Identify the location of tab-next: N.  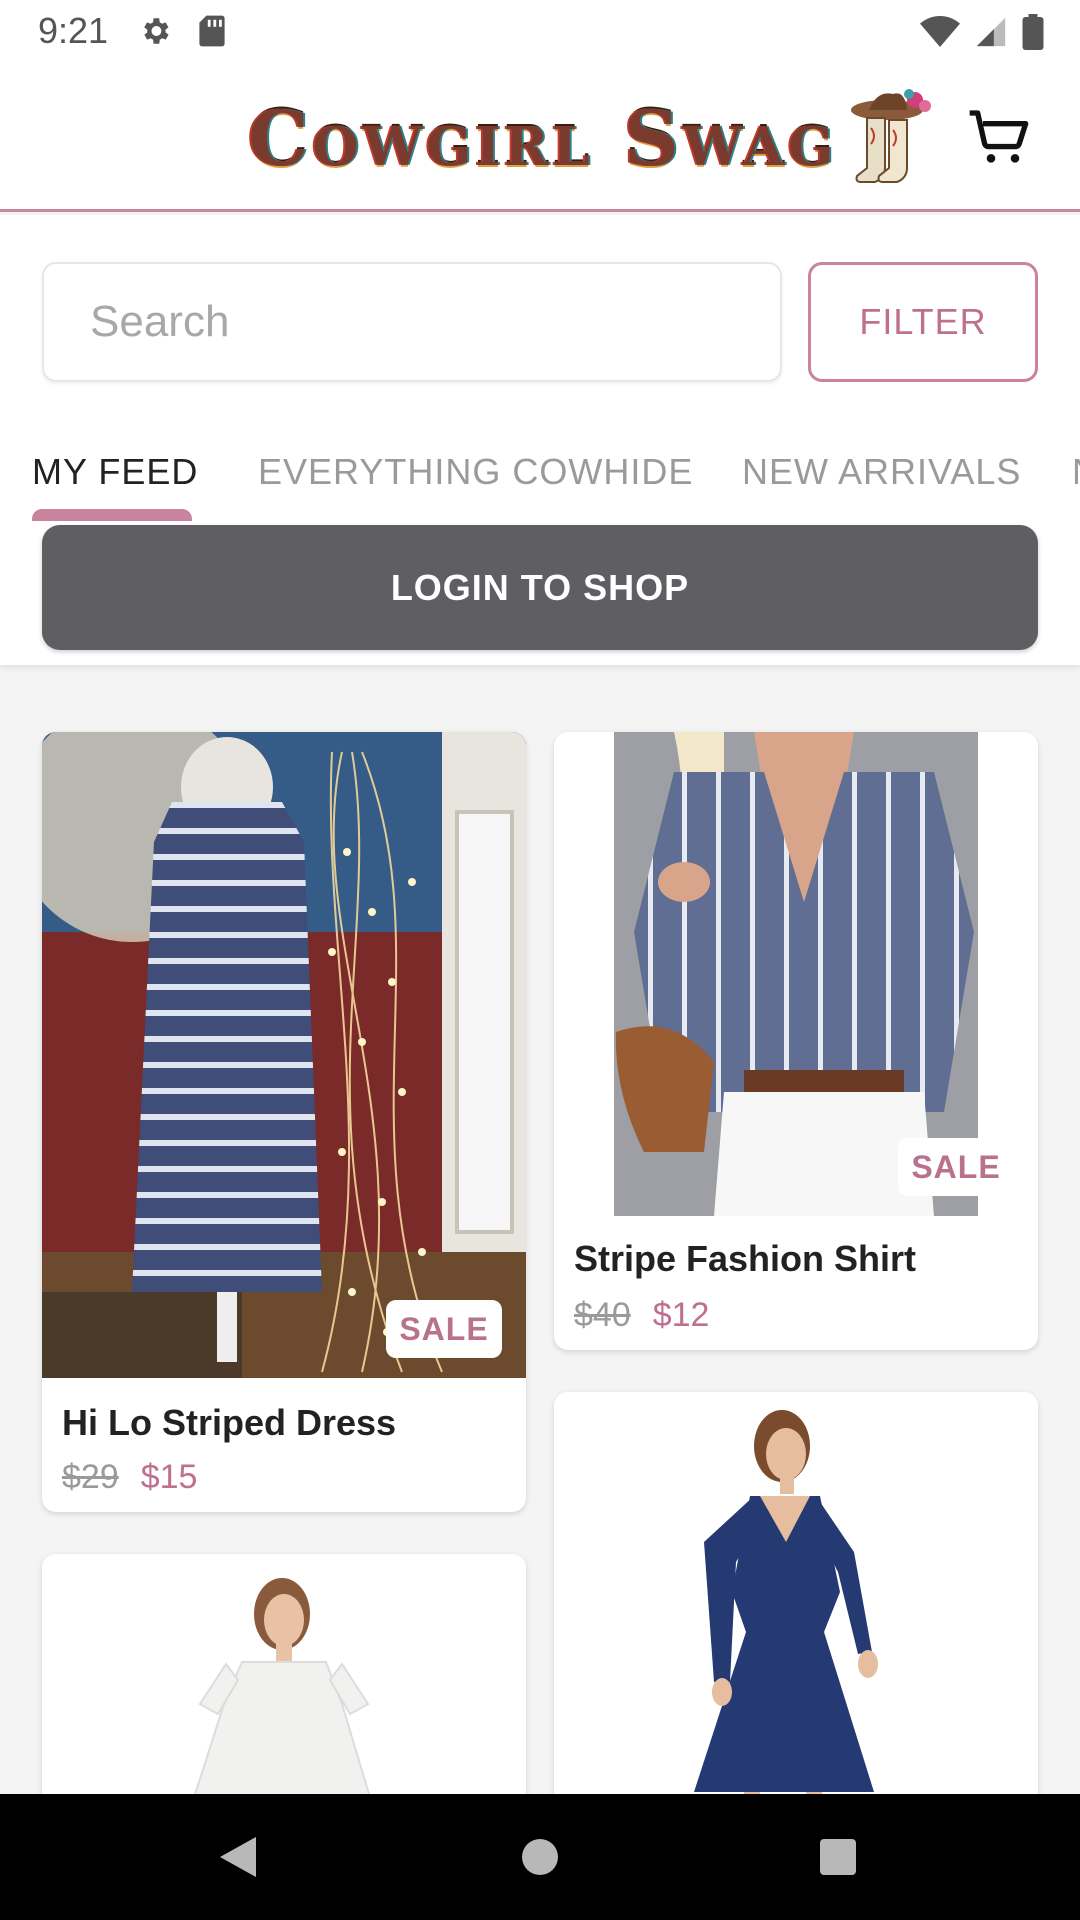
(1076, 472).